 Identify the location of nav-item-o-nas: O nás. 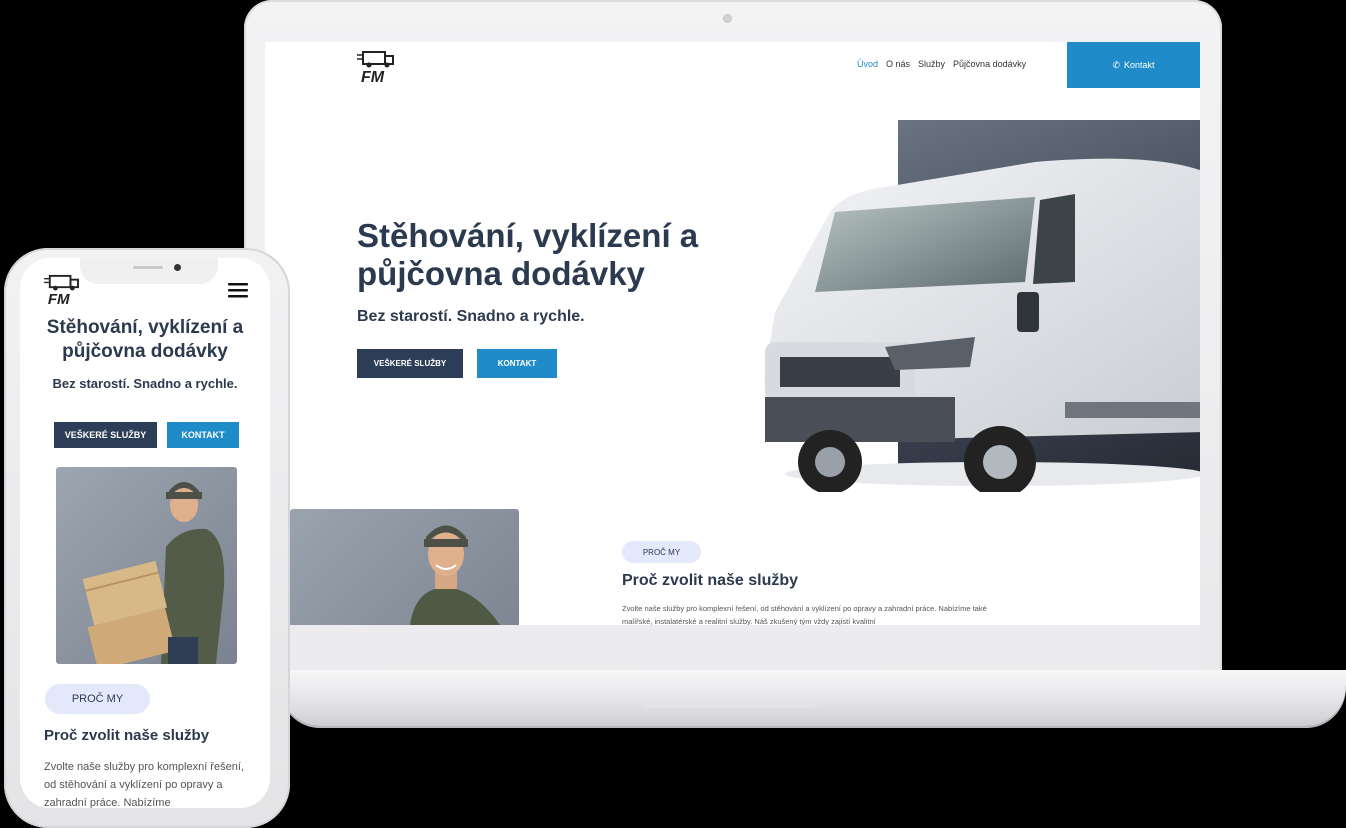
(898, 64).